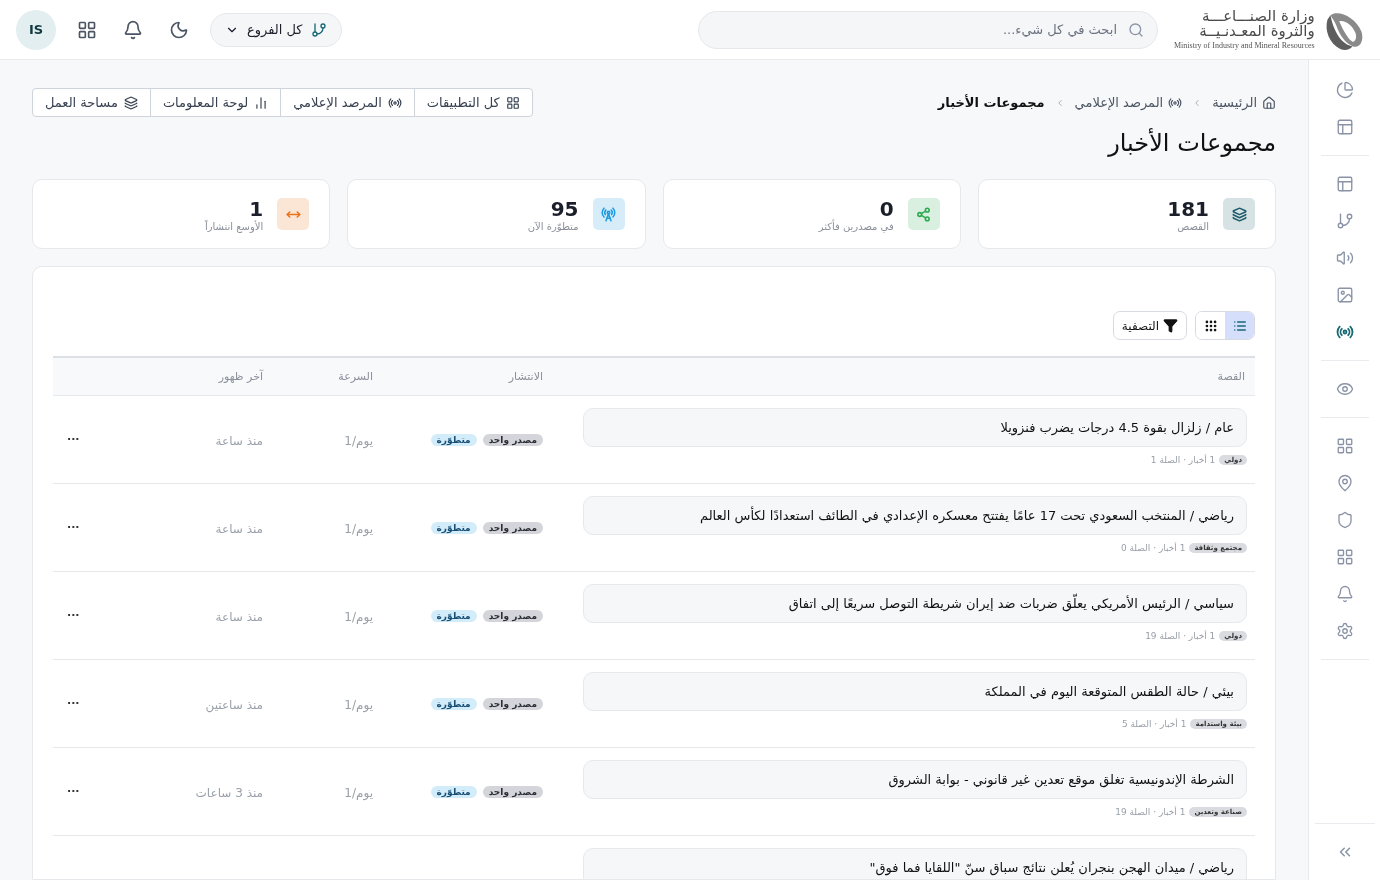 This screenshot has height=880, width=1380. I want to click on story-meta: 1 أخبار · الصلة 1, so click(1183, 460).